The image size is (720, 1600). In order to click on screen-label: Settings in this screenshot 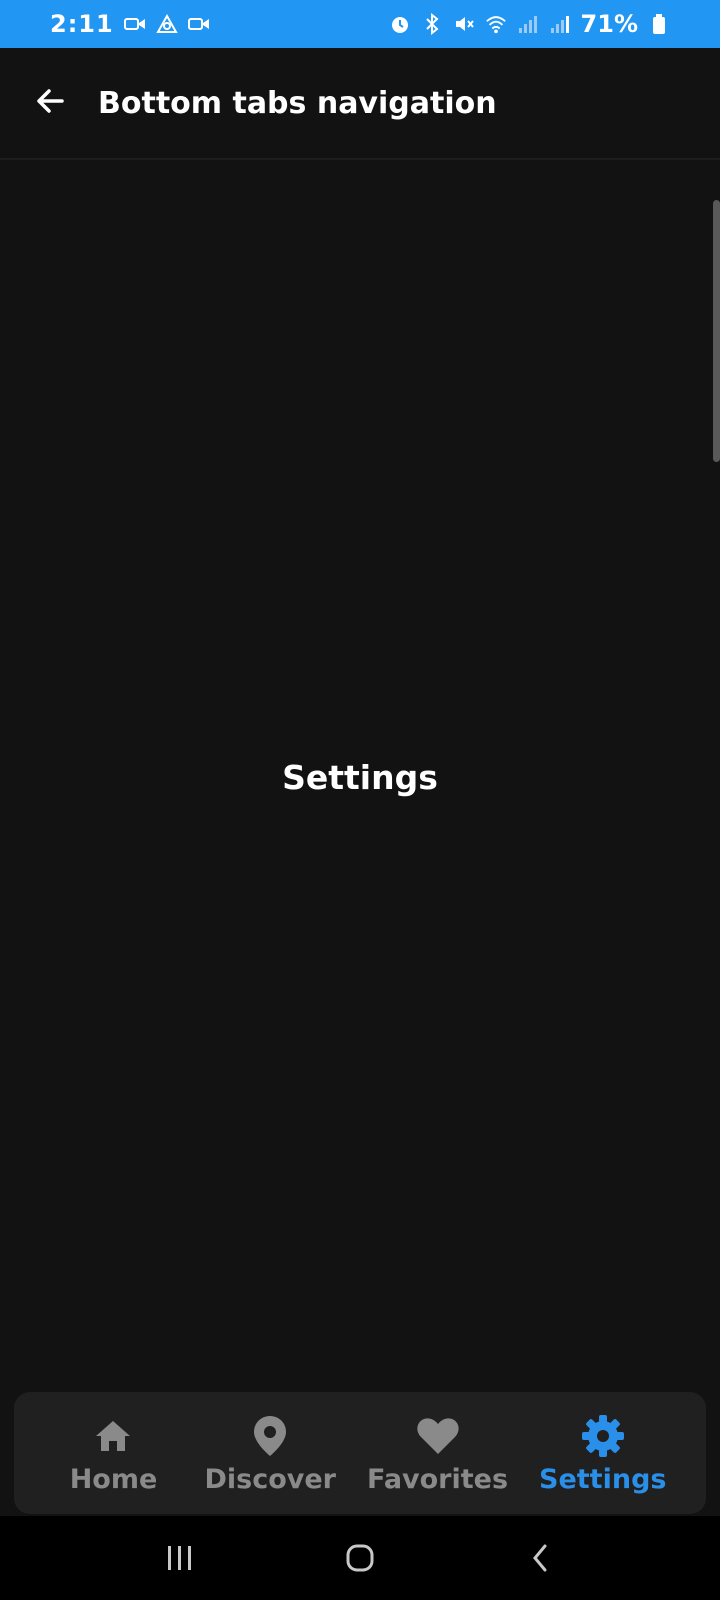, I will do `click(360, 777)`.